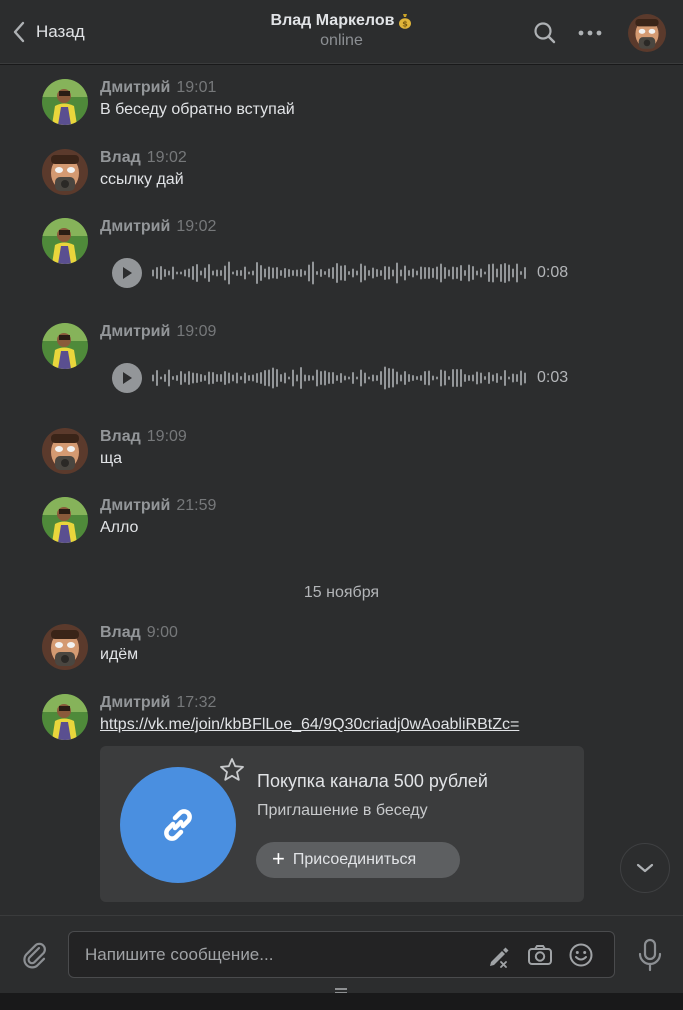  What do you see at coordinates (581, 955) in the screenshot?
I see `emoji-button` at bounding box center [581, 955].